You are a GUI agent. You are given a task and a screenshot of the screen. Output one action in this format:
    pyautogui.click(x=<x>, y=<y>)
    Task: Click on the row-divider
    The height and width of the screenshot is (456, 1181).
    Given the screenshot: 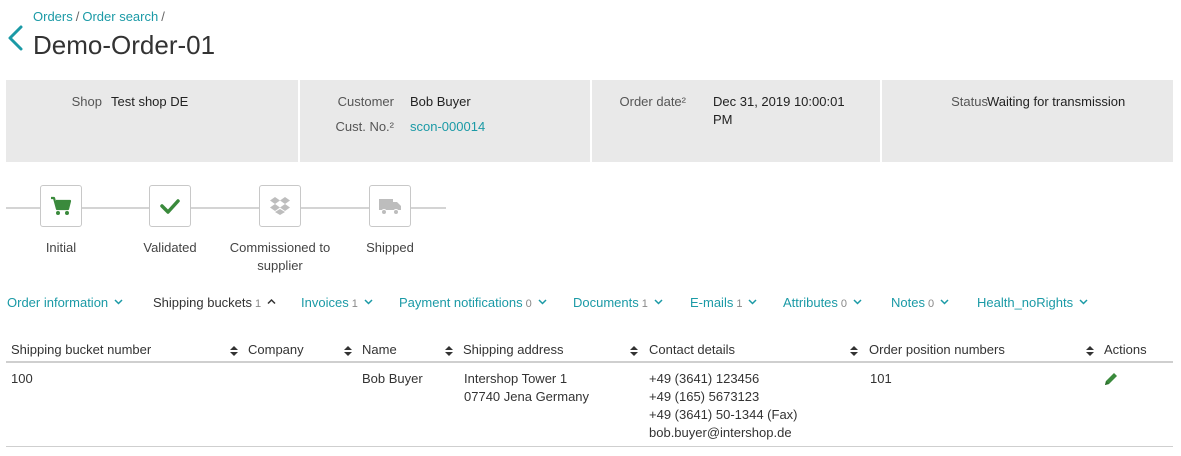 What is the action you would take?
    pyautogui.click(x=589, y=446)
    